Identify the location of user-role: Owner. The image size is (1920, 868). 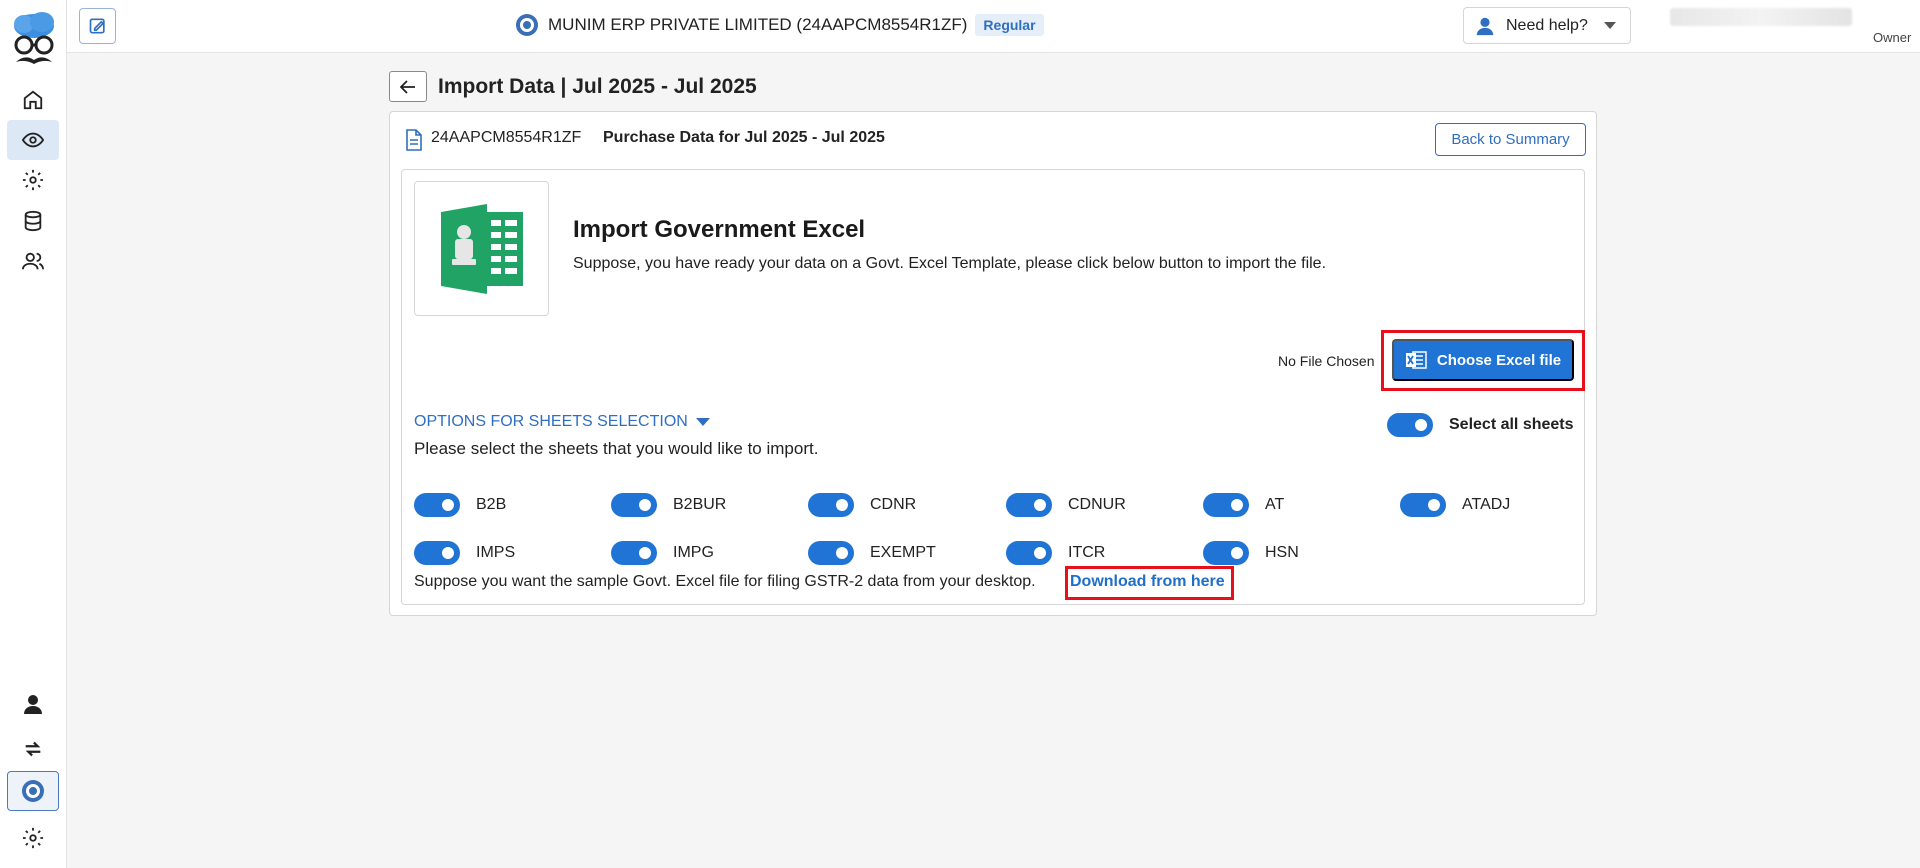
(1892, 37).